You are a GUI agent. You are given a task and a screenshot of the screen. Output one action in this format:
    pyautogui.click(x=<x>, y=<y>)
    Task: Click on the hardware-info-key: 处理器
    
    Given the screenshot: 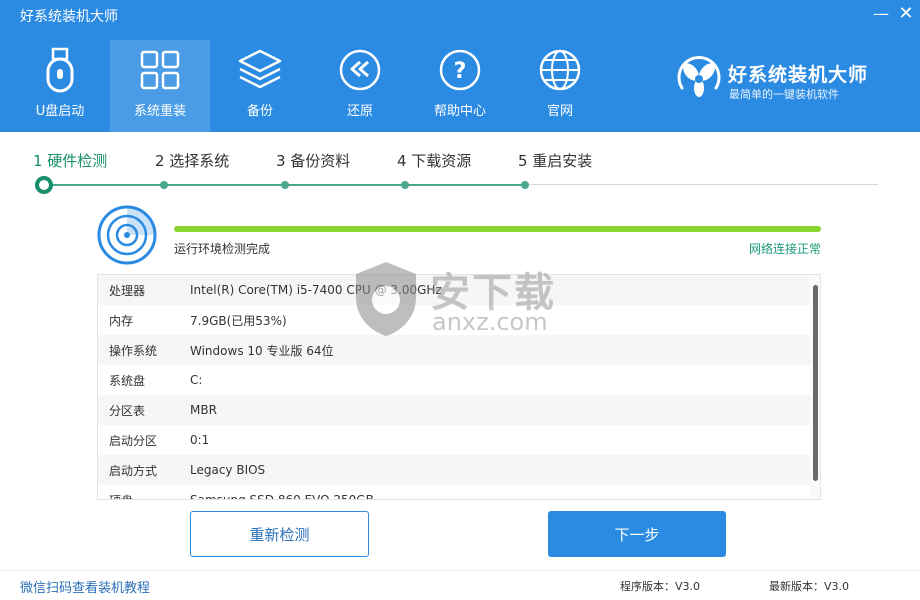 What is the action you would take?
    pyautogui.click(x=127, y=290)
    